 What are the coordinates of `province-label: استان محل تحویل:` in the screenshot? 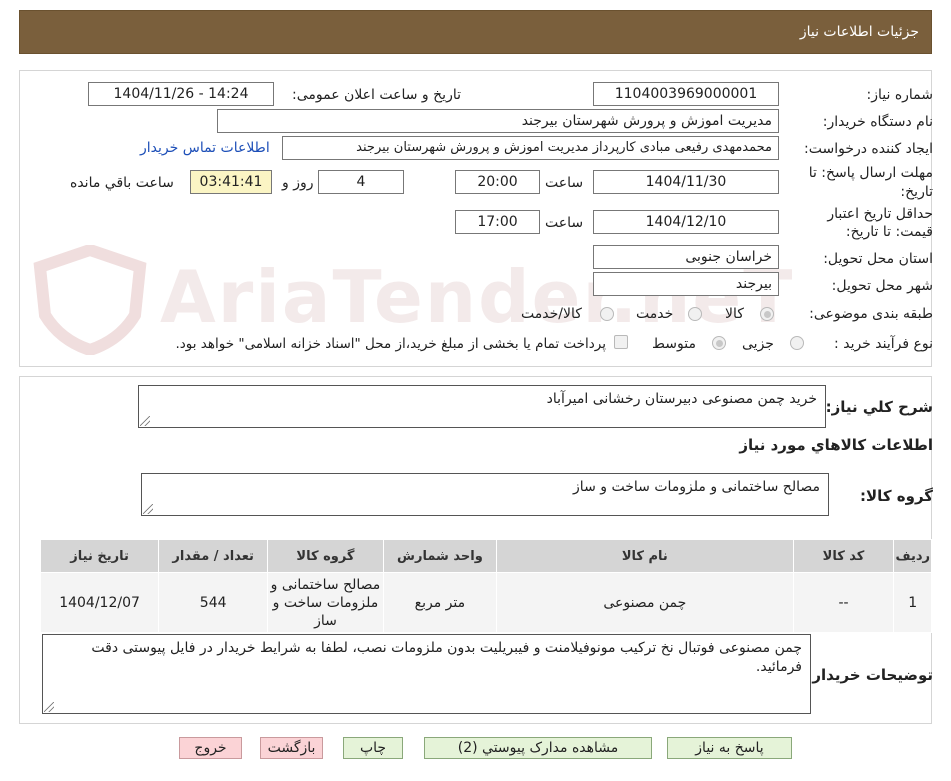 It's located at (878, 259).